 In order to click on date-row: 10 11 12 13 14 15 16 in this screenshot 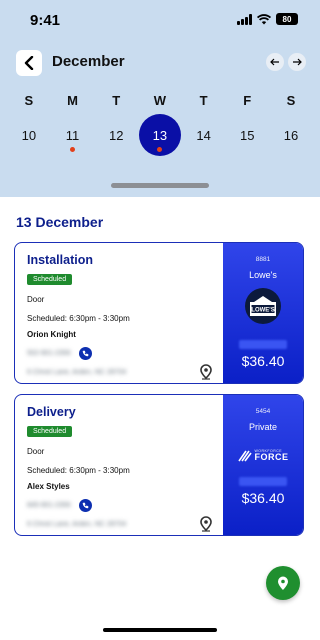, I will do `click(160, 135)`.